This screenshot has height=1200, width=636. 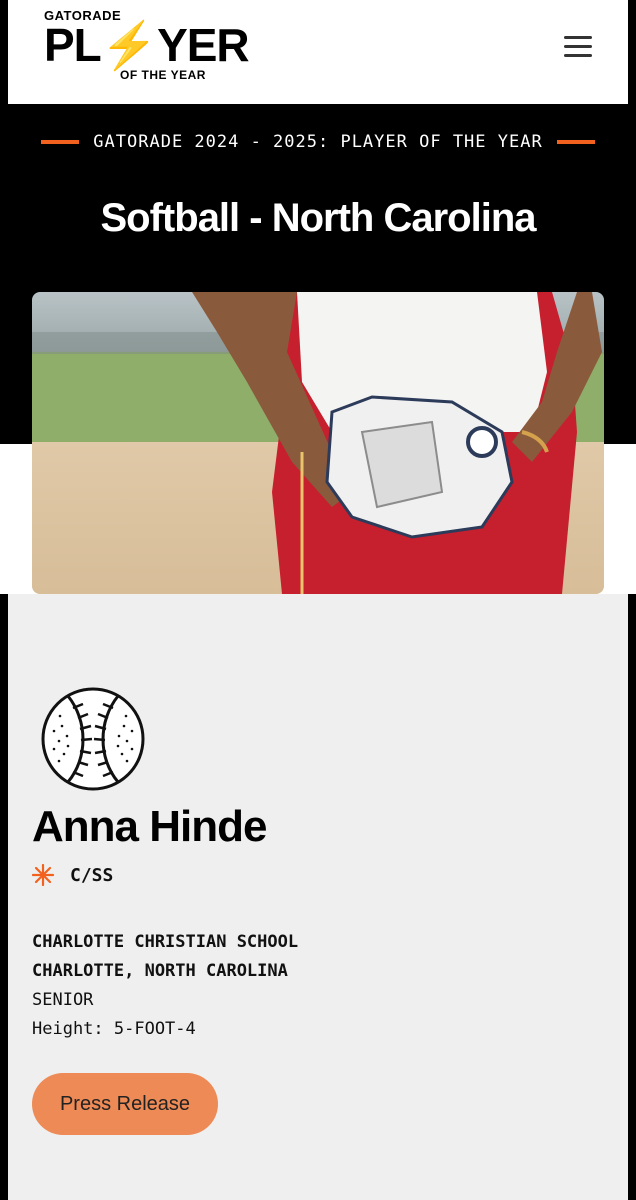 What do you see at coordinates (203, 45) in the screenshot?
I see `logo-main-b: YER` at bounding box center [203, 45].